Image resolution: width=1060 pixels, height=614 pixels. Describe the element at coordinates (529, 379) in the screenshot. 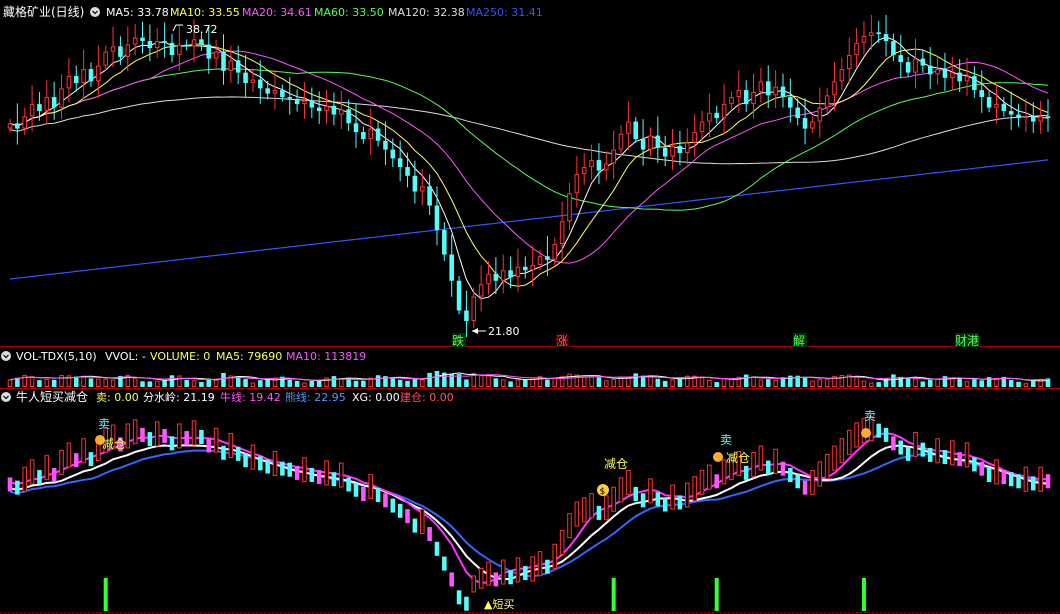

I see `volume-plot` at that location.